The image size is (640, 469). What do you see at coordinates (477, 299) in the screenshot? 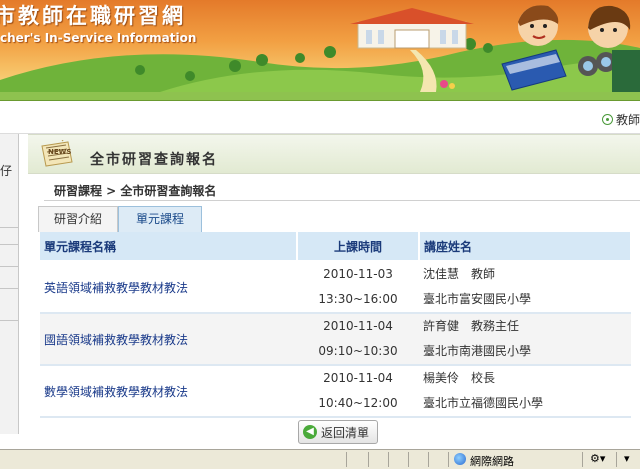
I see `lecturer-school: 臺北市富安國民小學` at bounding box center [477, 299].